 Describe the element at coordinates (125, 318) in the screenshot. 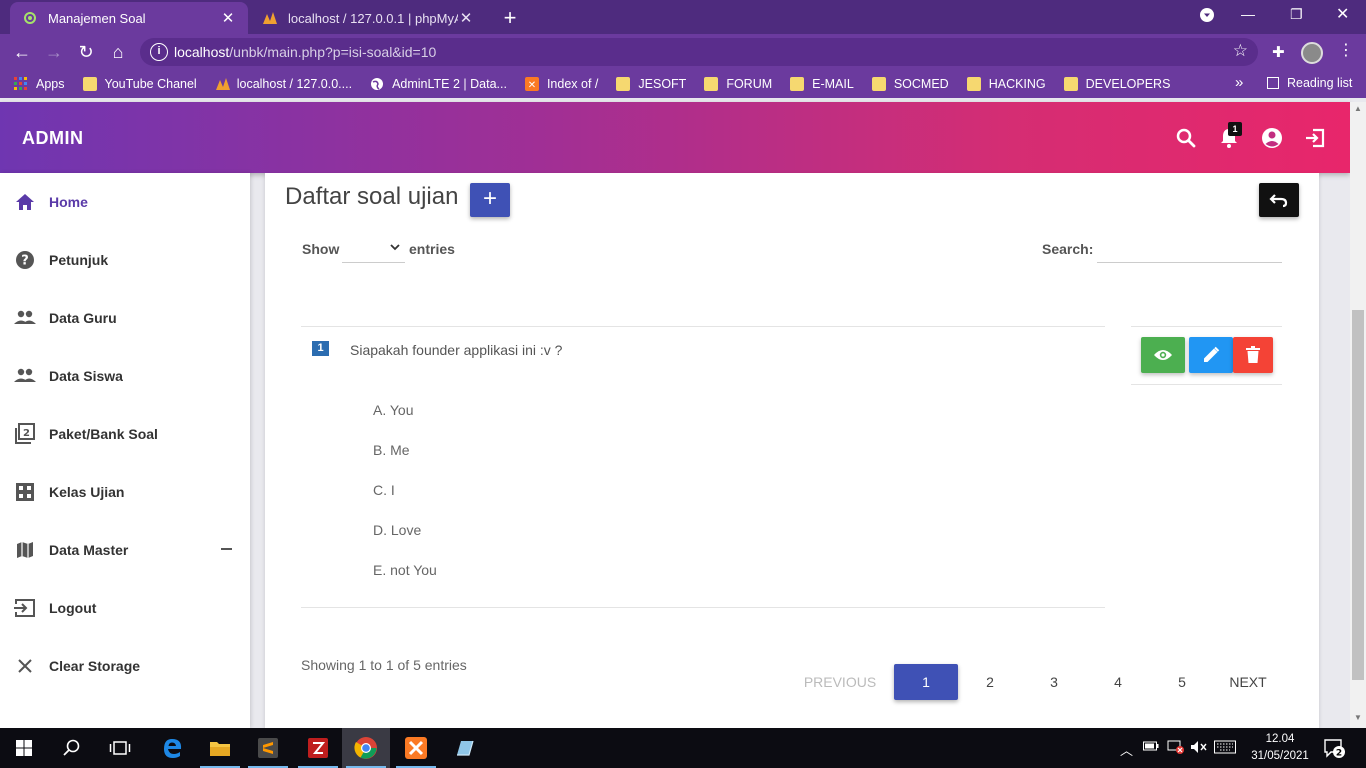

I see `sidebar-item-data-guru: Data Guru` at that location.